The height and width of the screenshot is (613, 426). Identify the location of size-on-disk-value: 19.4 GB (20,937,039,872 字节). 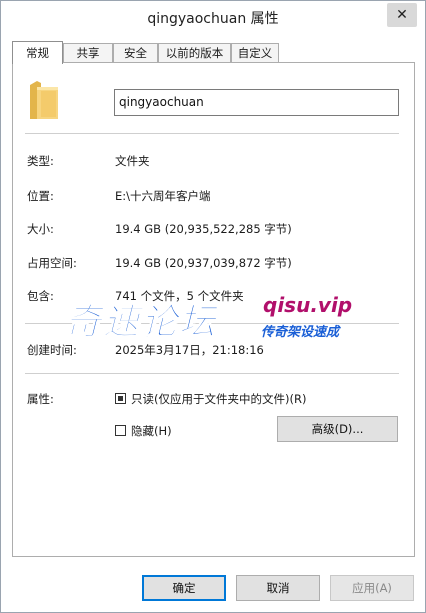
(203, 263).